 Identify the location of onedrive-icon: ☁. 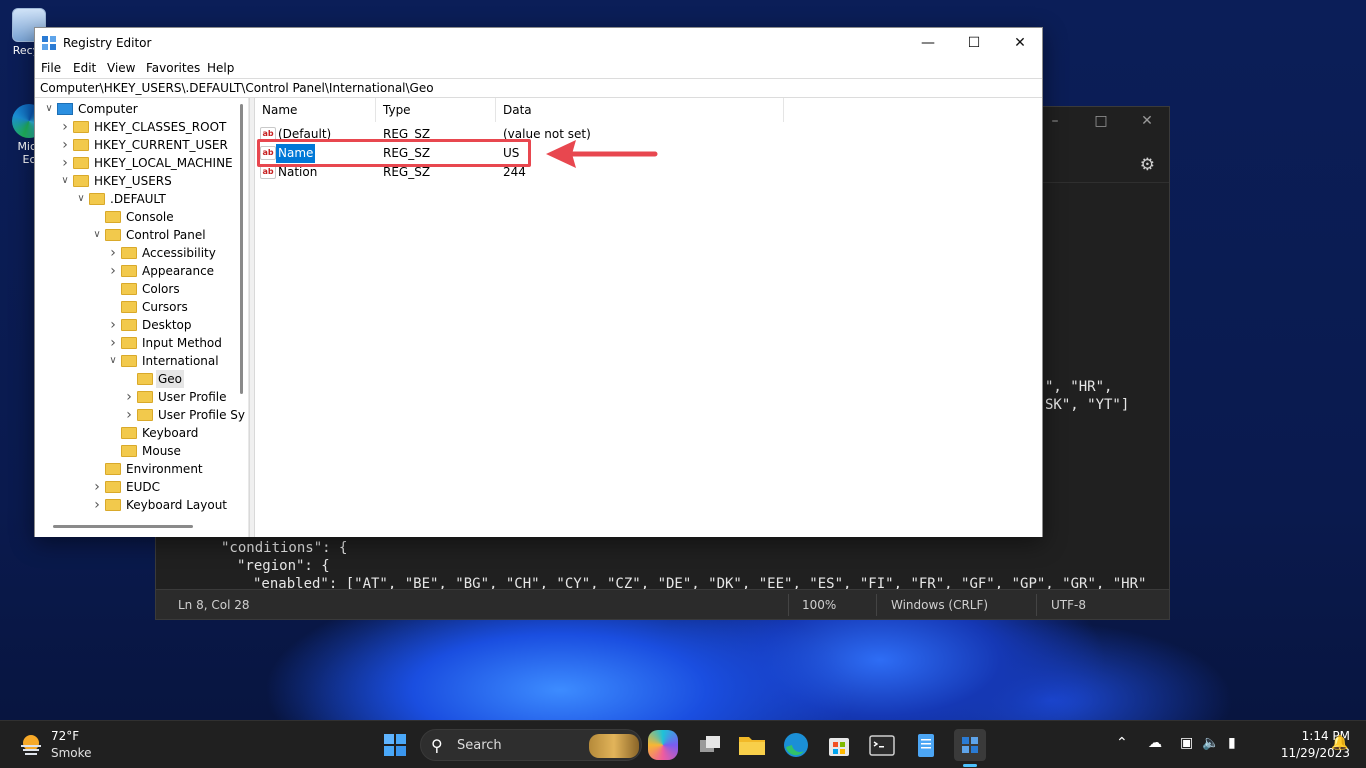
(1155, 743).